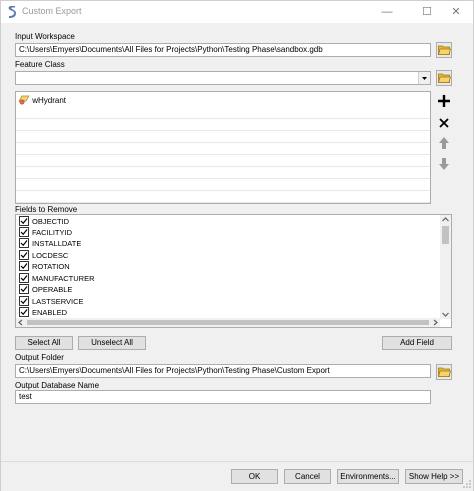 Image resolution: width=474 pixels, height=491 pixels. I want to click on move-up-button, so click(444, 143).